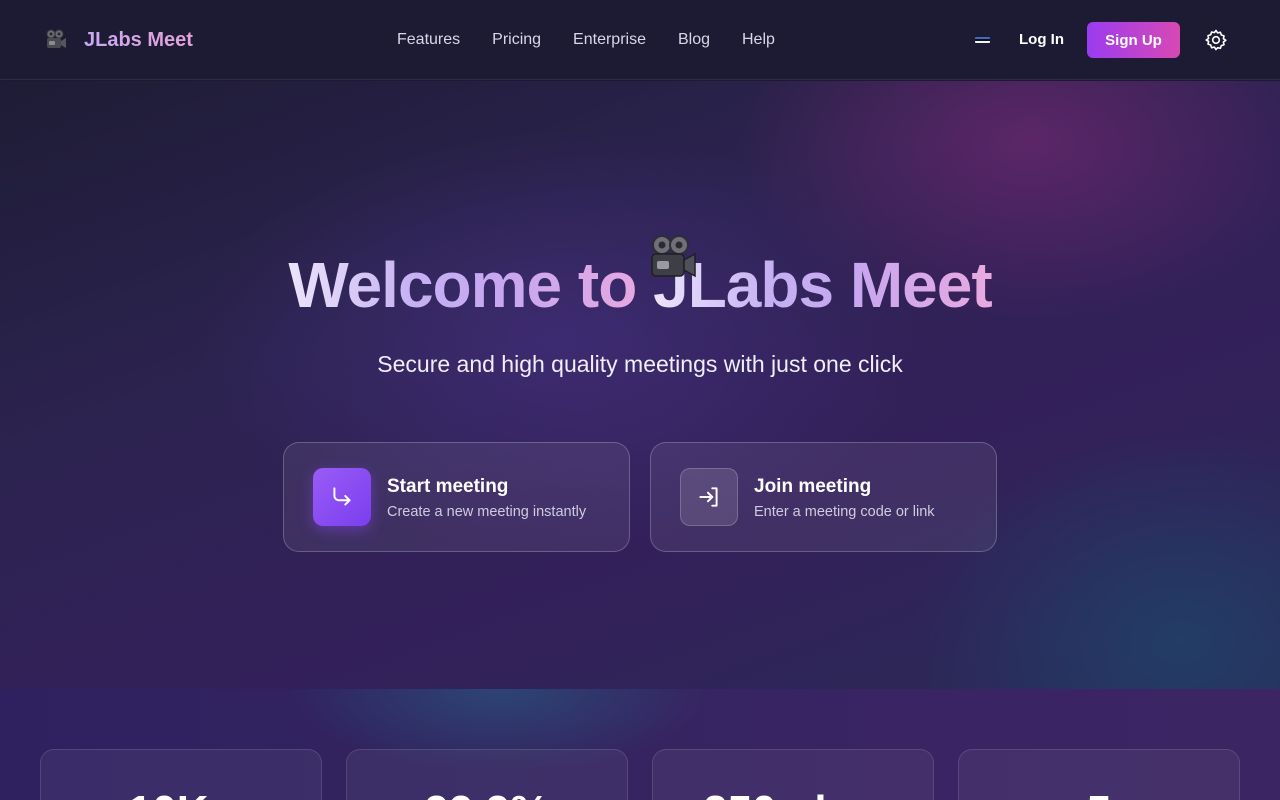 Image resolution: width=1280 pixels, height=800 pixels. I want to click on stat-value: 5, so click(1099, 794).